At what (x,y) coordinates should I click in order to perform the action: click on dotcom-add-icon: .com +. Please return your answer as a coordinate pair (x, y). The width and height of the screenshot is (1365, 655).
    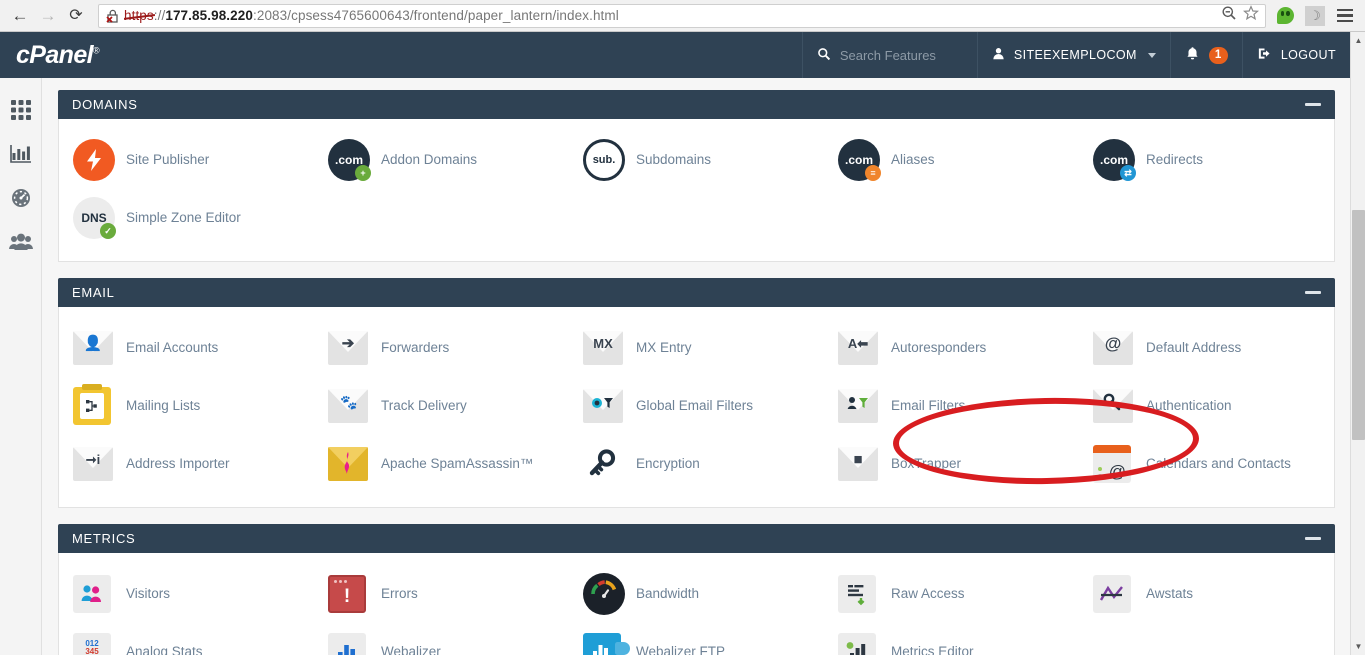
    Looking at the image, I should click on (349, 160).